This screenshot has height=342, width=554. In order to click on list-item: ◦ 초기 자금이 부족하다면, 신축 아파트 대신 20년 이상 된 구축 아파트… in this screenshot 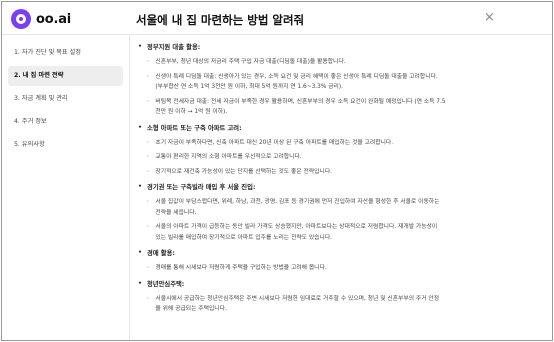, I will do `click(340, 143)`.